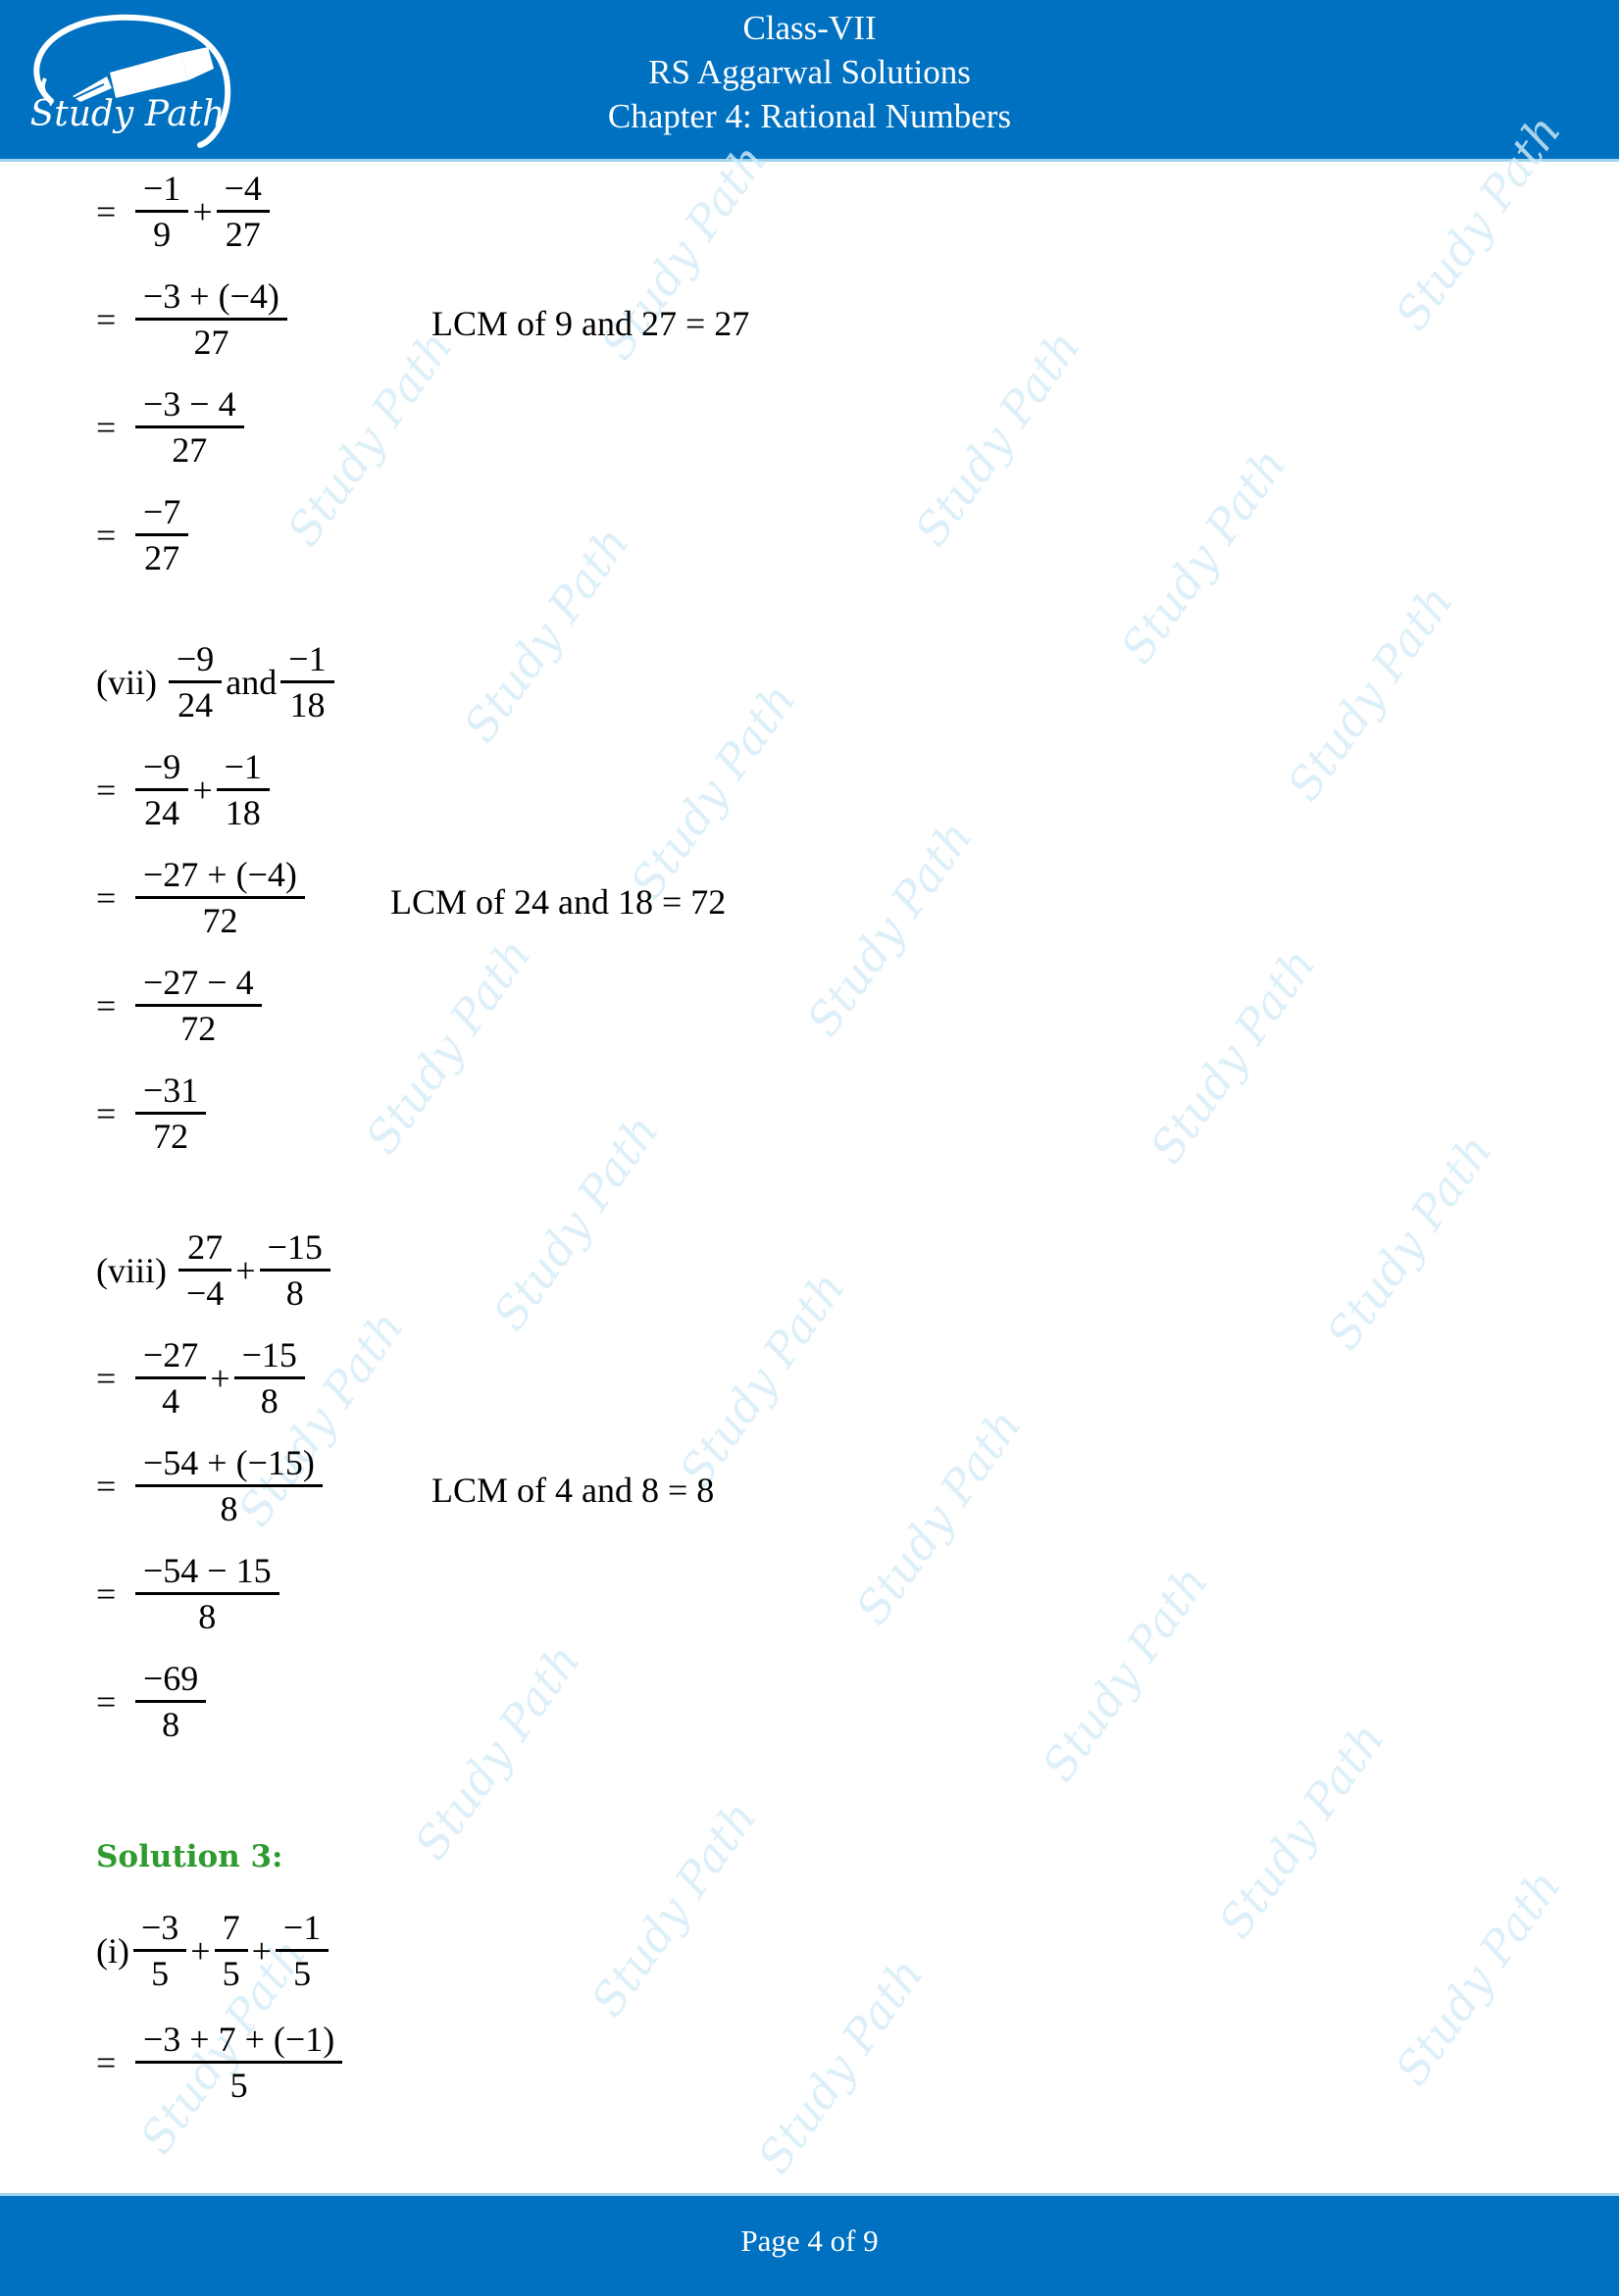  I want to click on numerator: −3, so click(159, 1927).